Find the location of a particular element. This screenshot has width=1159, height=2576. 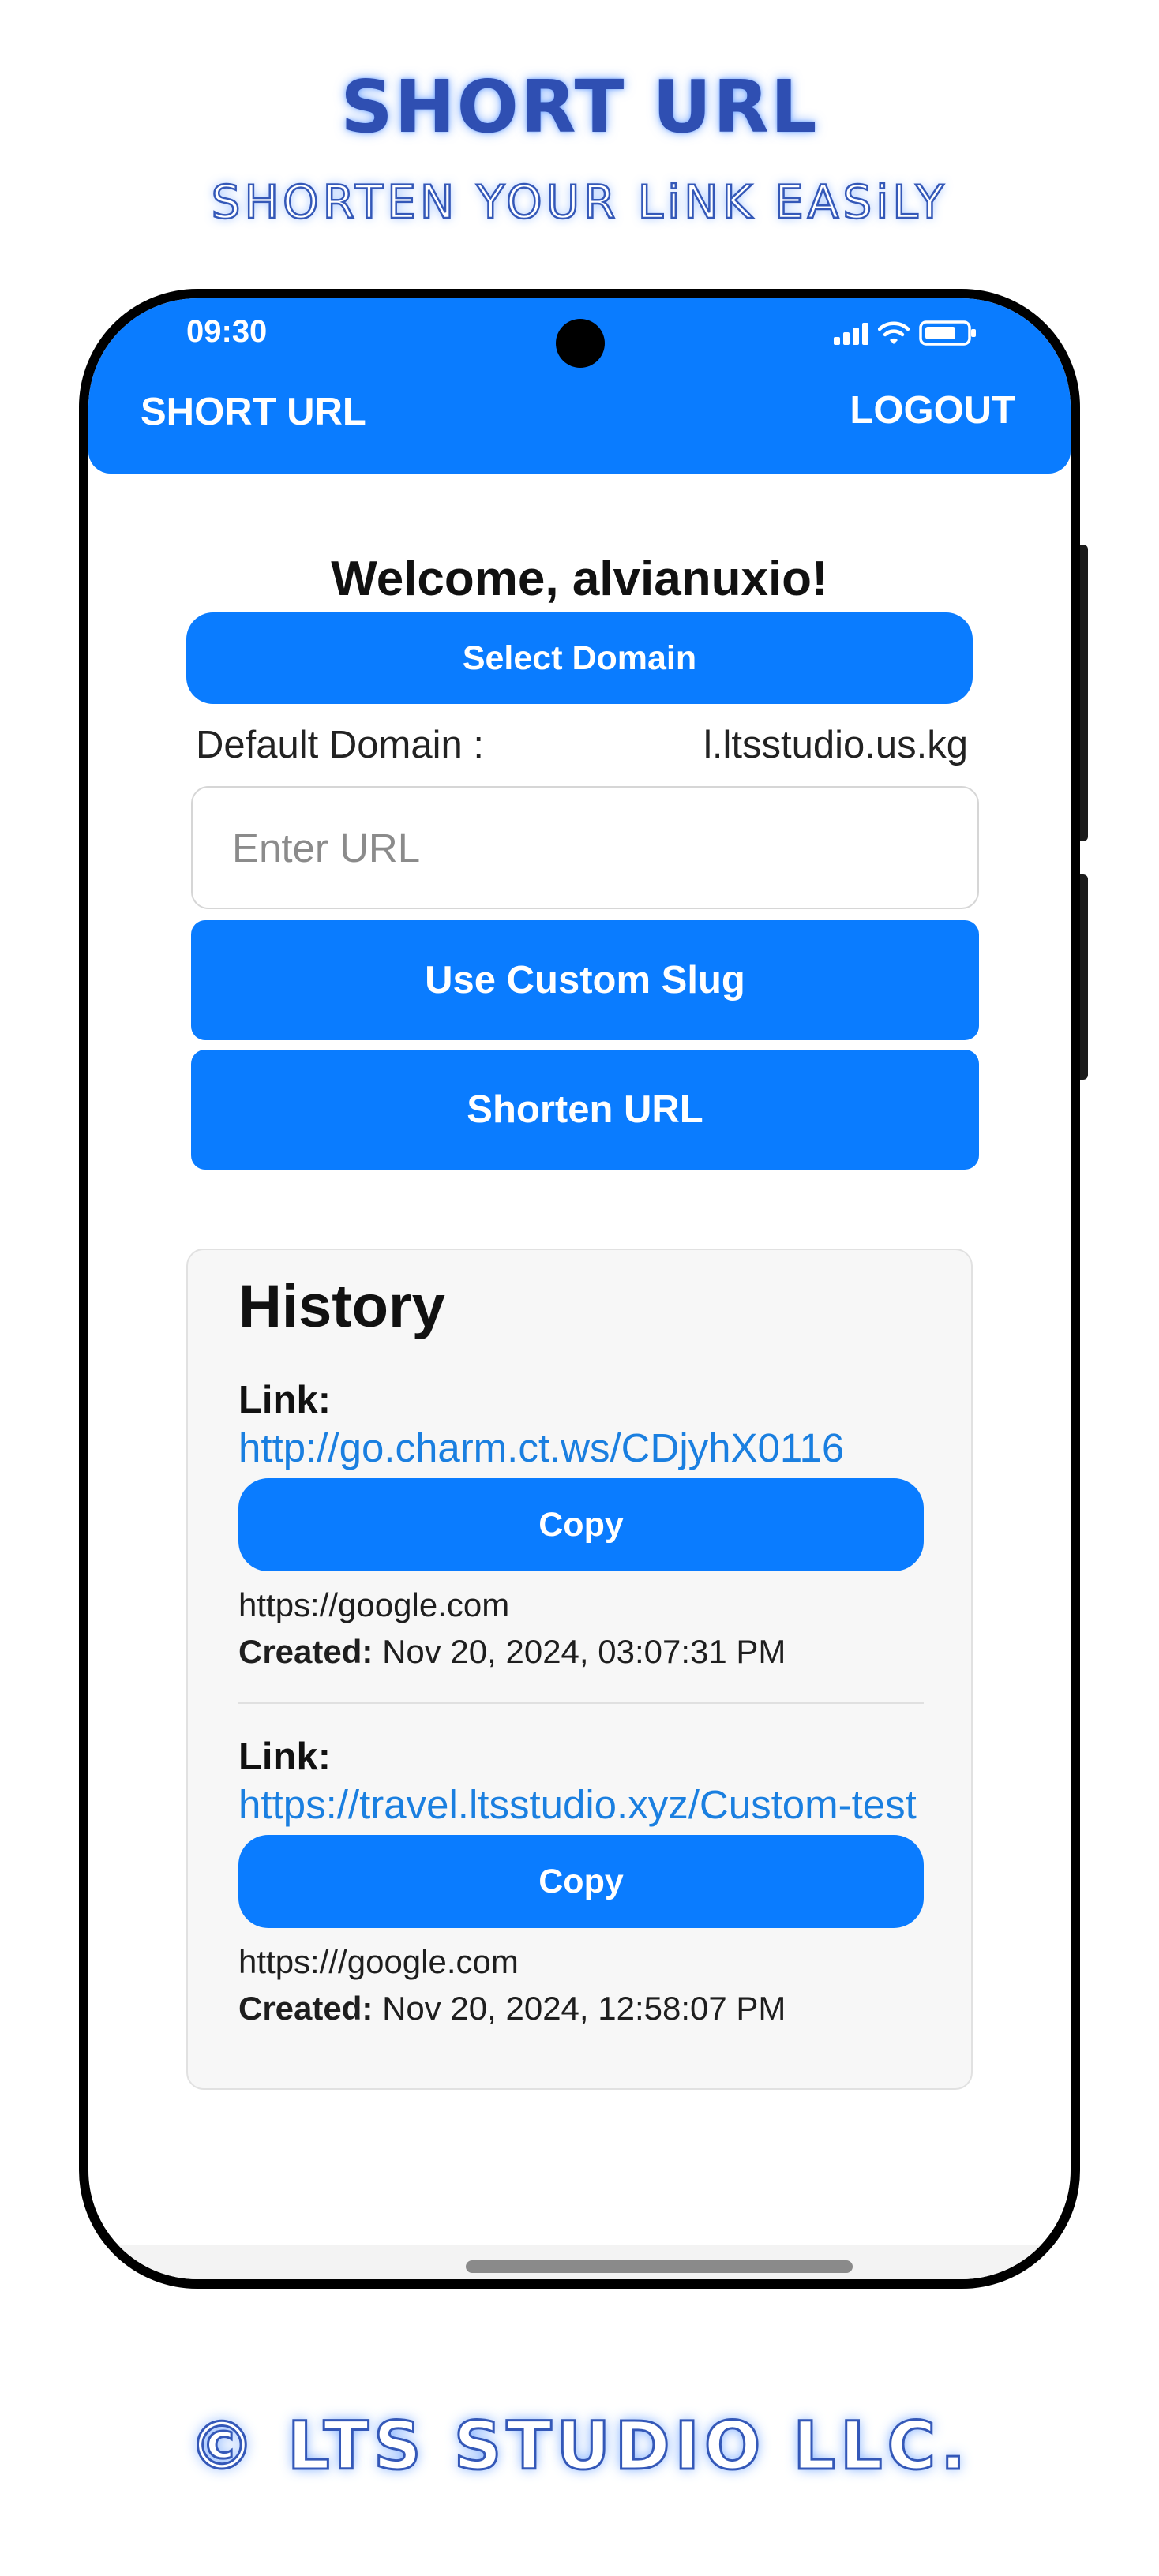

app-title: SHORT URL is located at coordinates (253, 412).